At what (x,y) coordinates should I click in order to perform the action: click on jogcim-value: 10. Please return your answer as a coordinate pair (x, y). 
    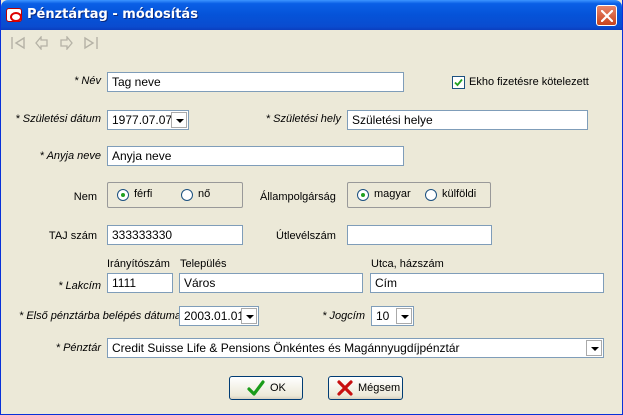
    Looking at the image, I should click on (383, 316).